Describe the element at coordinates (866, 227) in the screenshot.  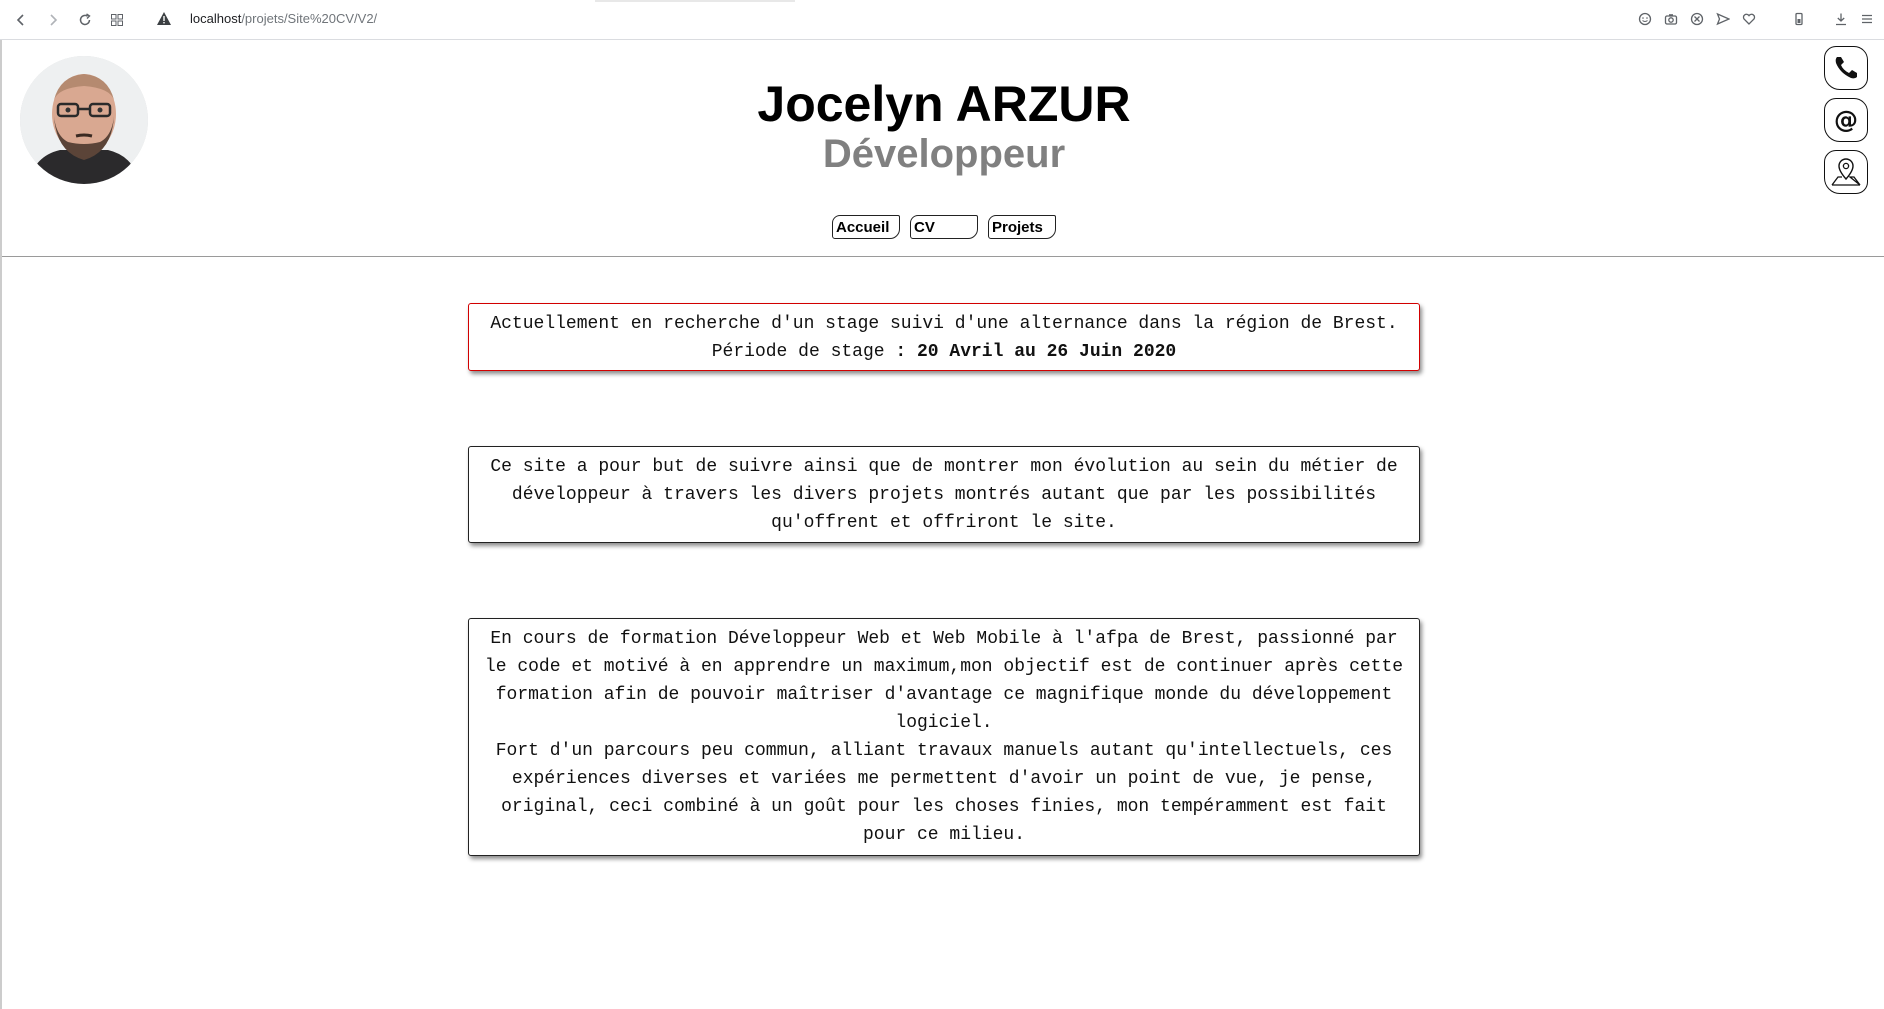
I see `nav-accueil-button: Accueil` at that location.